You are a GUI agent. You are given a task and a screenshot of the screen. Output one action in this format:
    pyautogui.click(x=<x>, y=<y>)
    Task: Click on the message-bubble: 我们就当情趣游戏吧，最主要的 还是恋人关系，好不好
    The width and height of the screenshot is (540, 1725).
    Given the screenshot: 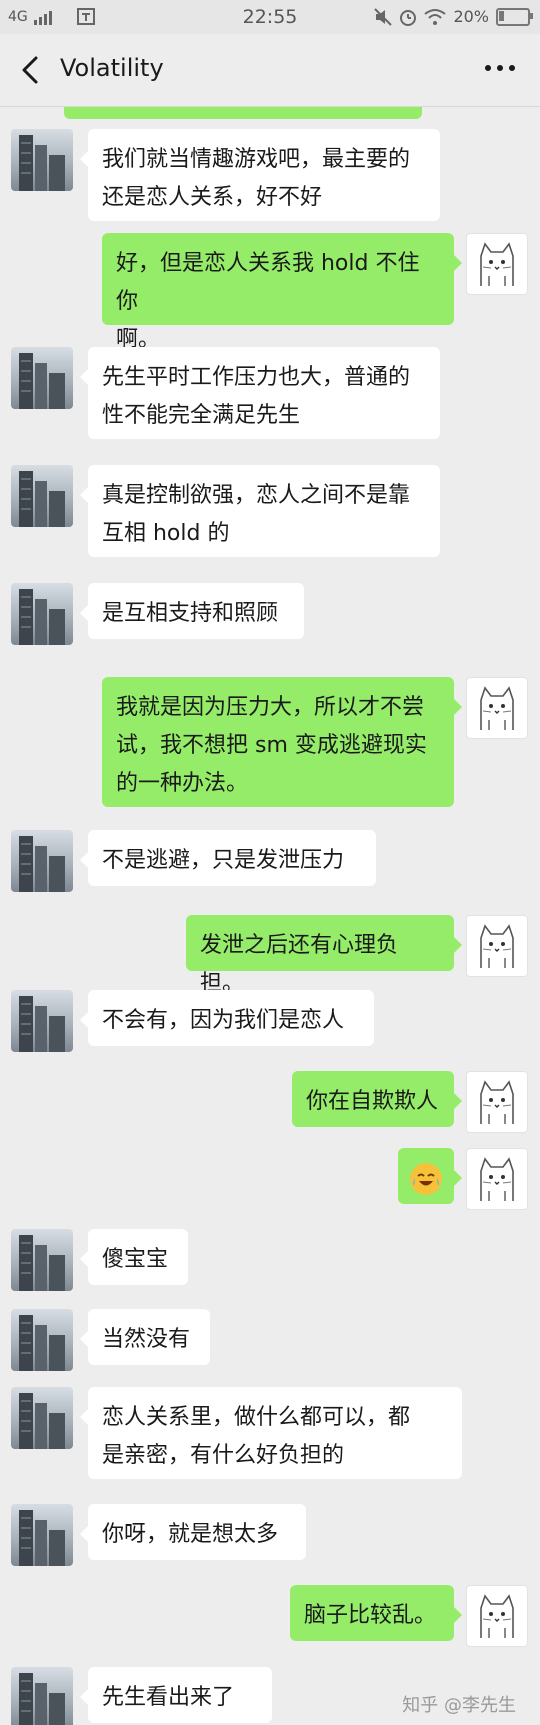 What is the action you would take?
    pyautogui.click(x=260, y=175)
    